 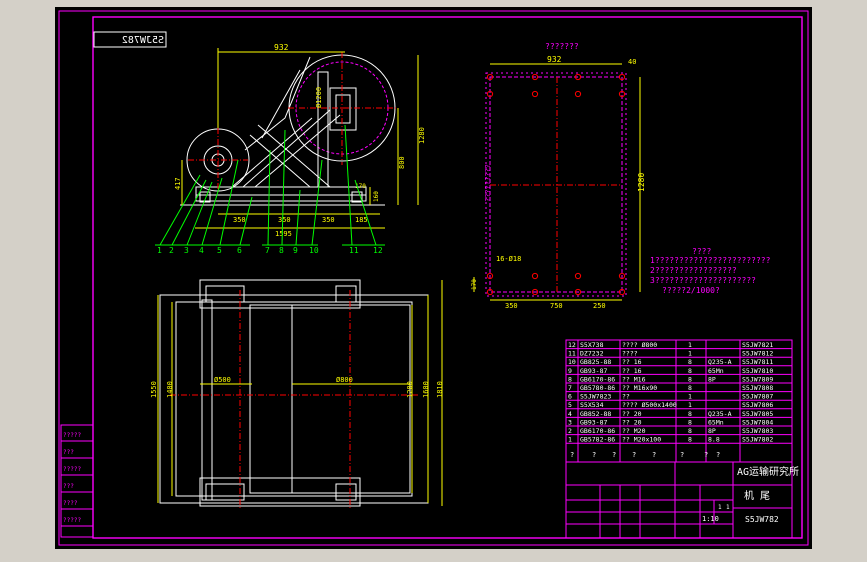 I want to click on bom-cell-name: ?? M16x90, so click(x=639, y=388).